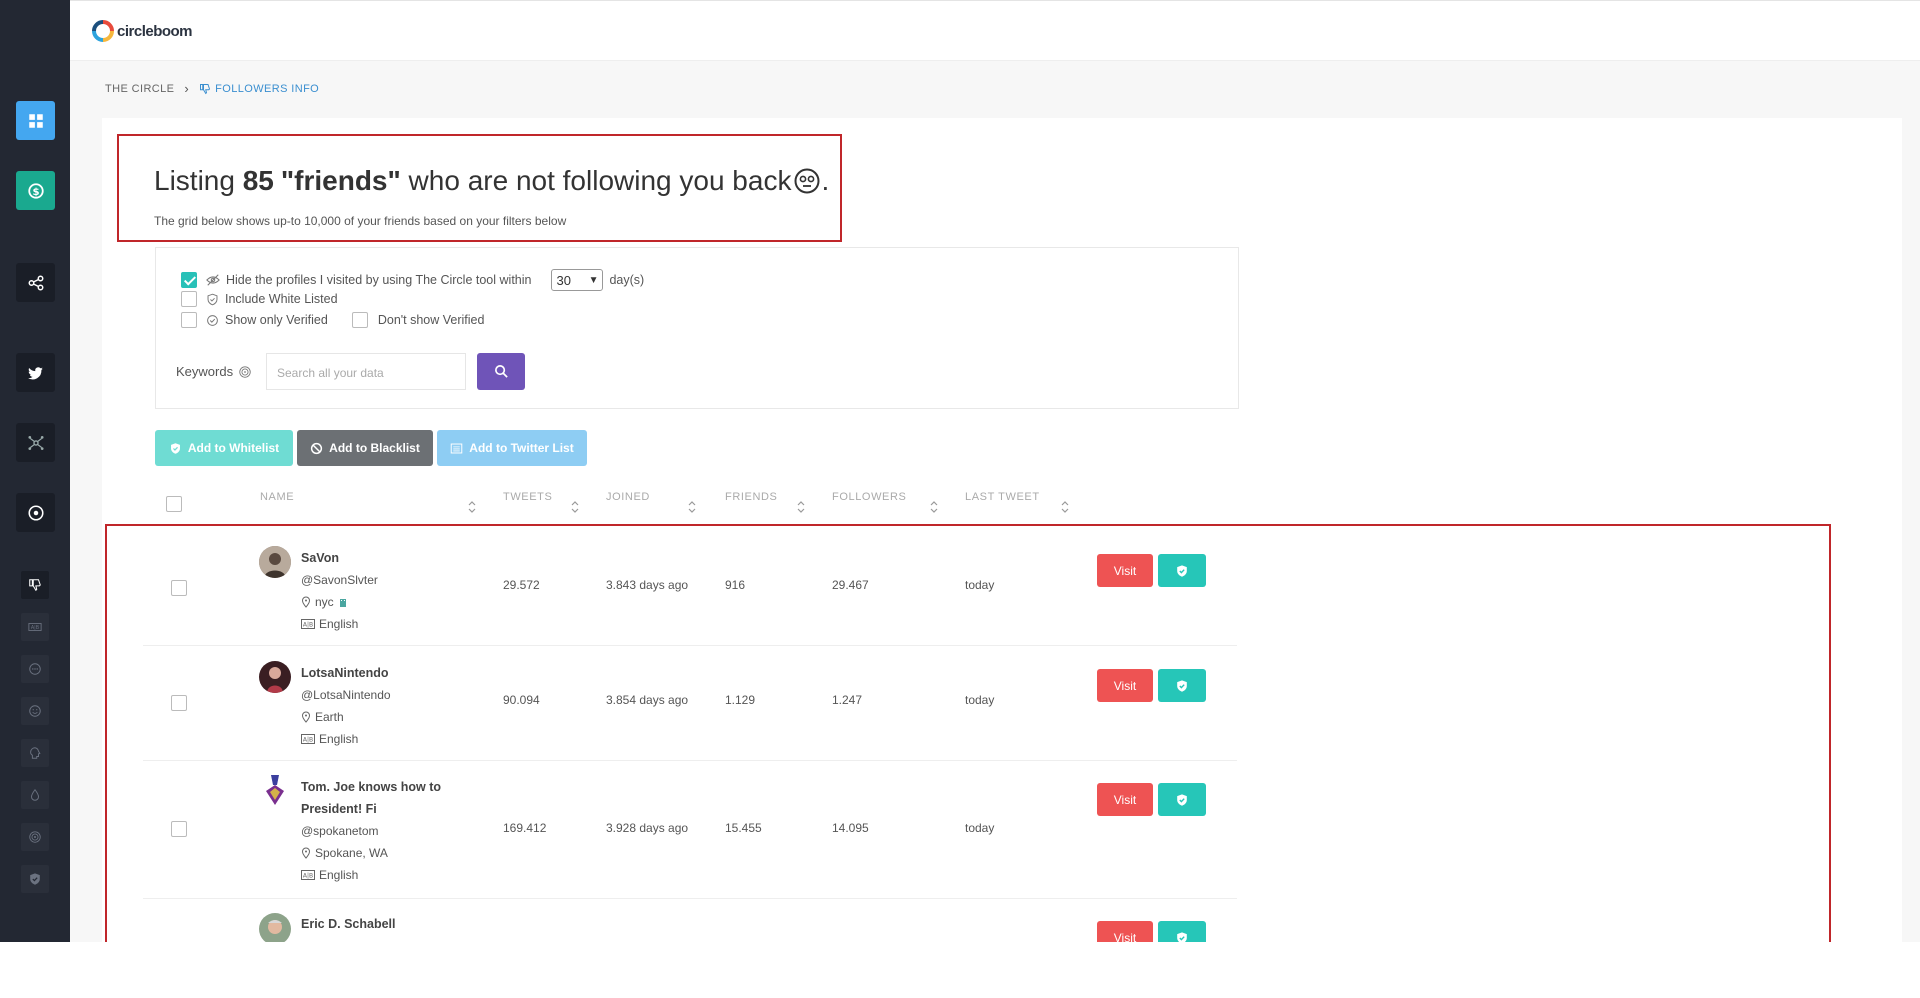  What do you see at coordinates (189, 299) in the screenshot?
I see `include-white-listed-checkbox` at bounding box center [189, 299].